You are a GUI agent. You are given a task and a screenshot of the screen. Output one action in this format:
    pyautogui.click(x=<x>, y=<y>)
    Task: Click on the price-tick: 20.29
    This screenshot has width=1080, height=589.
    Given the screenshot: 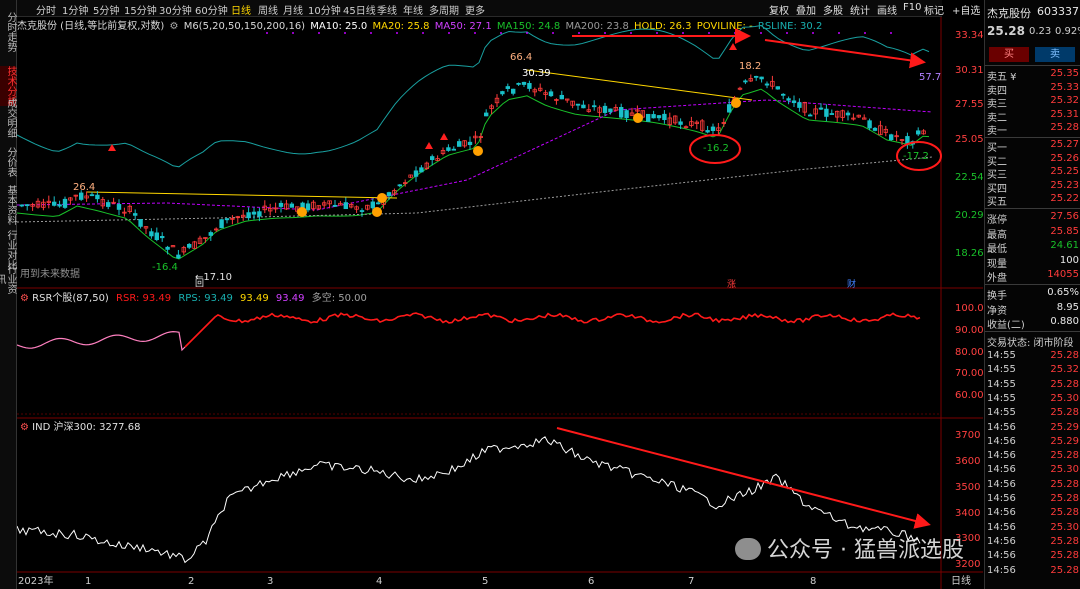 What is the action you would take?
    pyautogui.click(x=969, y=215)
    